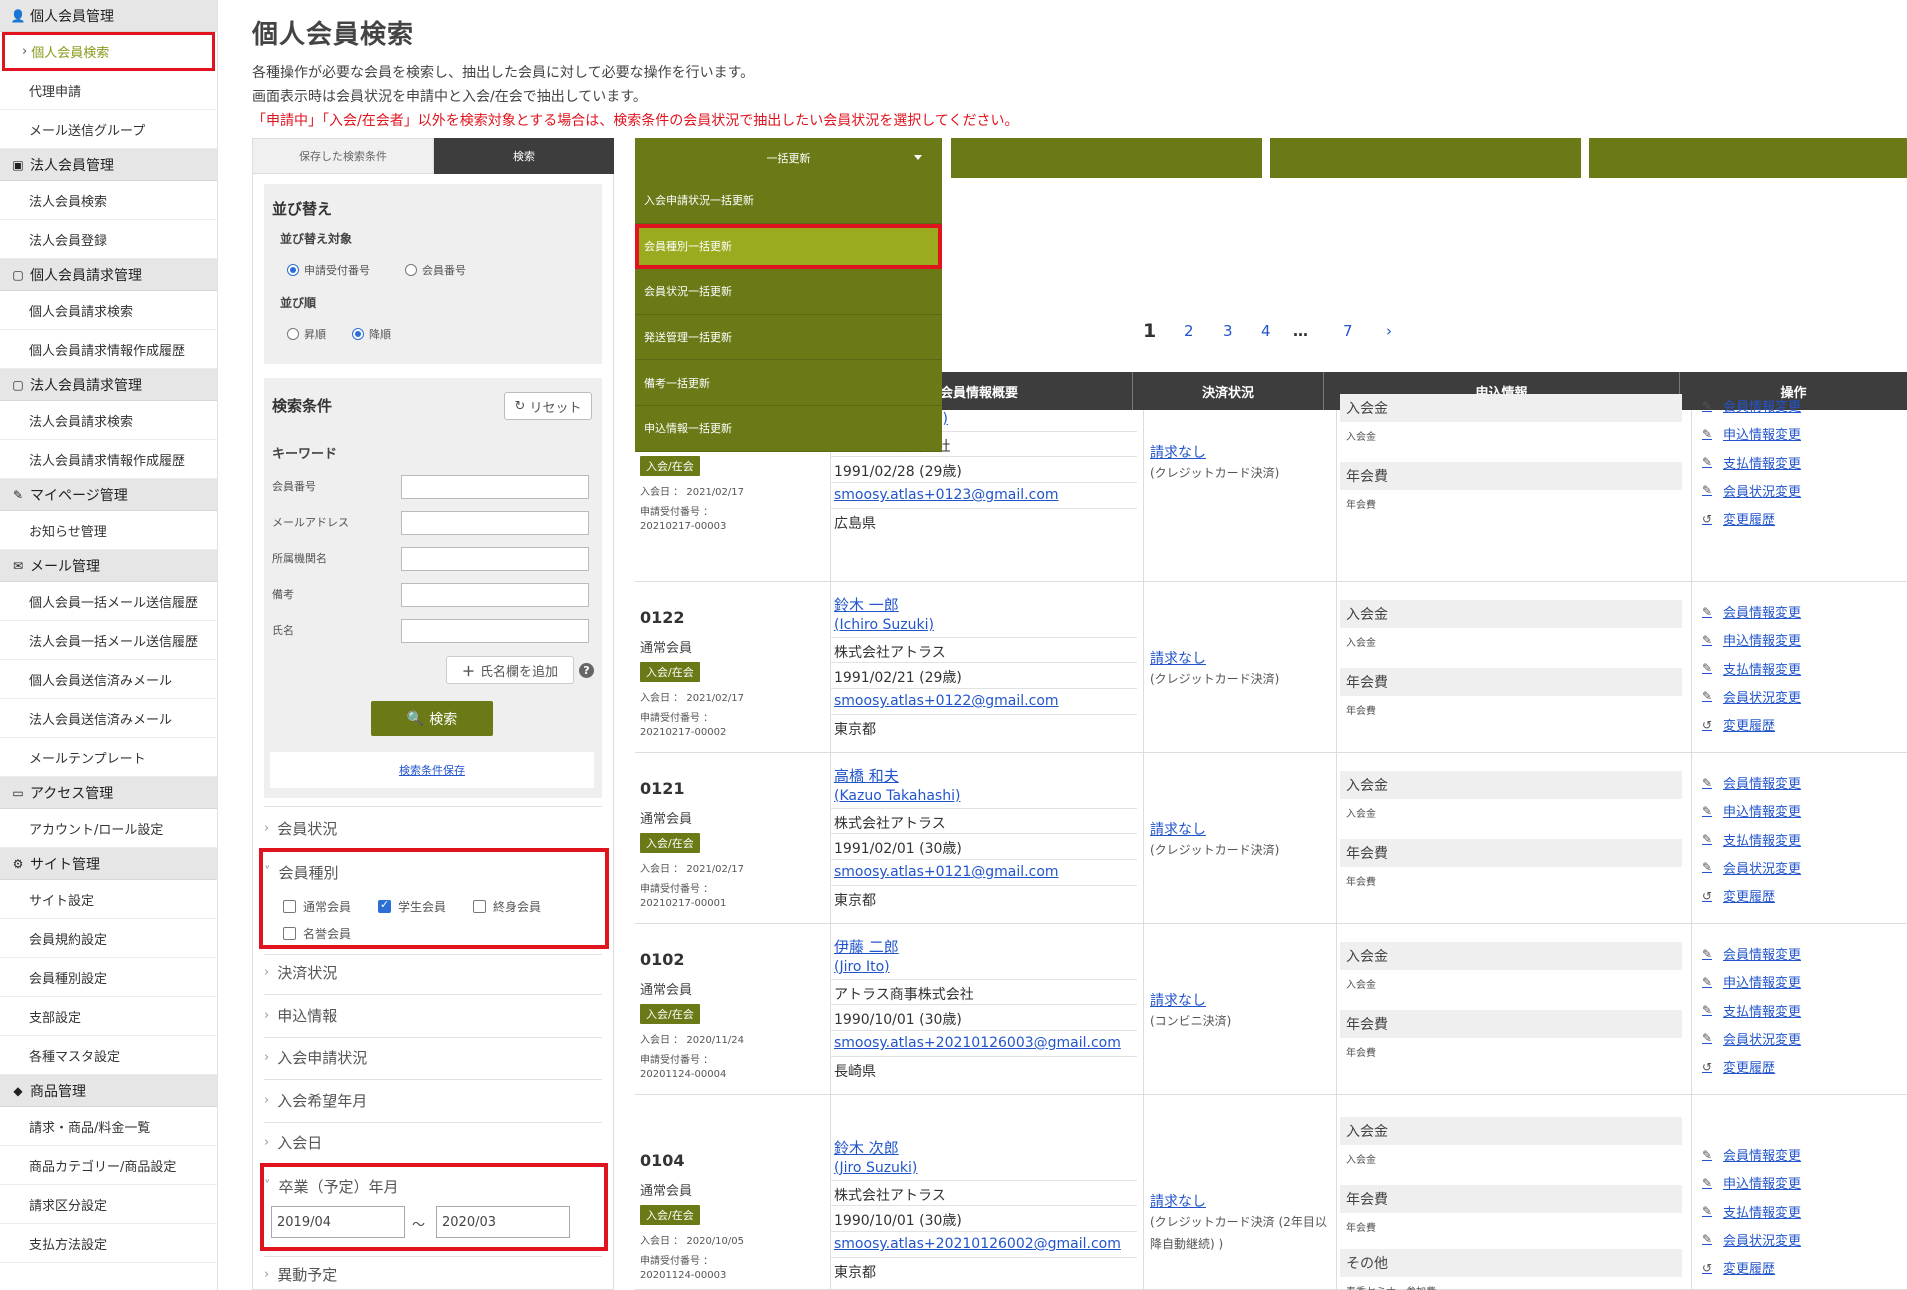 This screenshot has width=1907, height=1290. Describe the element at coordinates (1348, 331) in the screenshot. I see `pager-page-7: 7` at that location.